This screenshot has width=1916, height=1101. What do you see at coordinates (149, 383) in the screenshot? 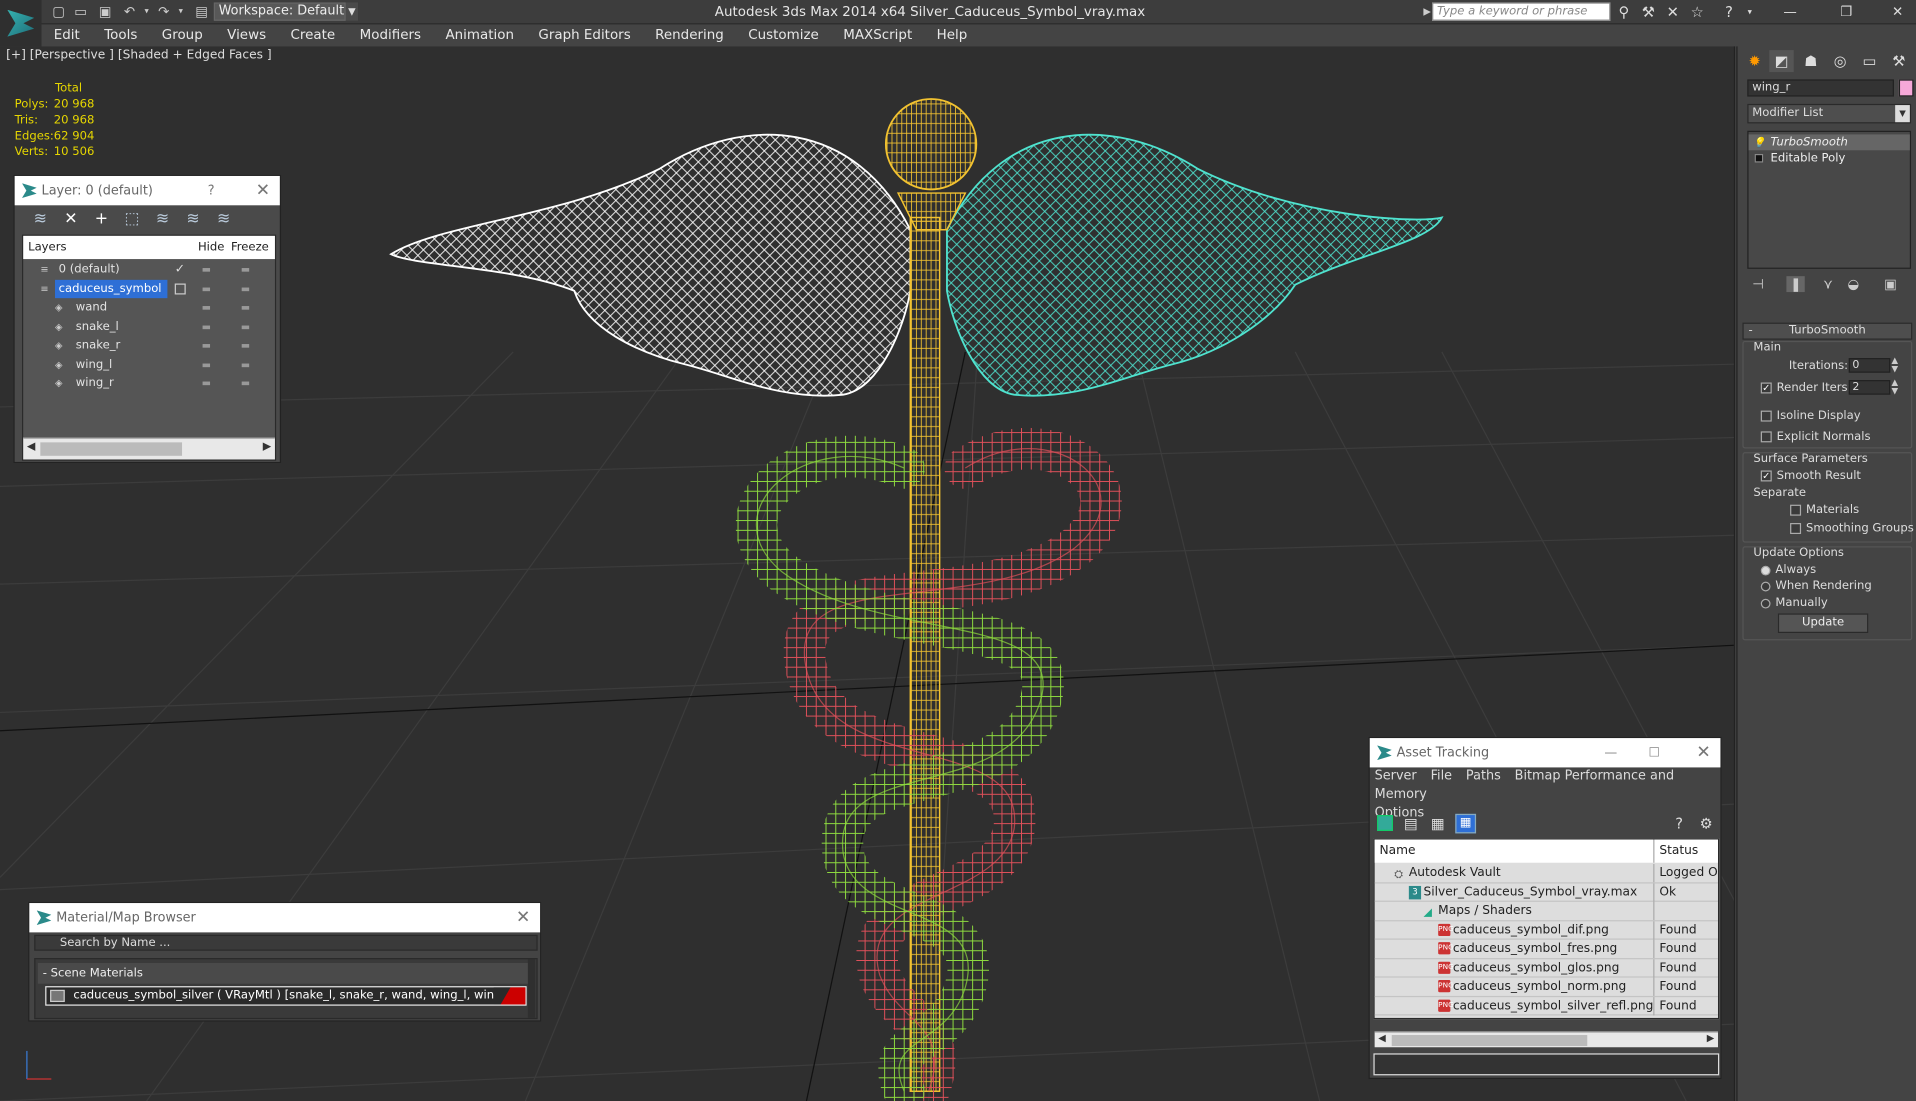
I see `layer-row: ◈ wing_r ▬ ▬` at bounding box center [149, 383].